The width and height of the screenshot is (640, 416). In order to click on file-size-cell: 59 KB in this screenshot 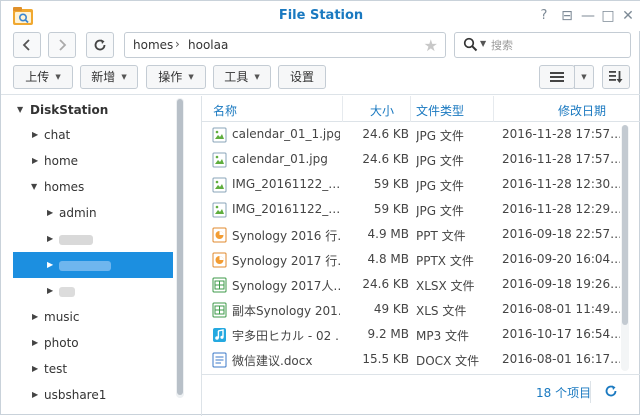, I will do `click(391, 209)`.